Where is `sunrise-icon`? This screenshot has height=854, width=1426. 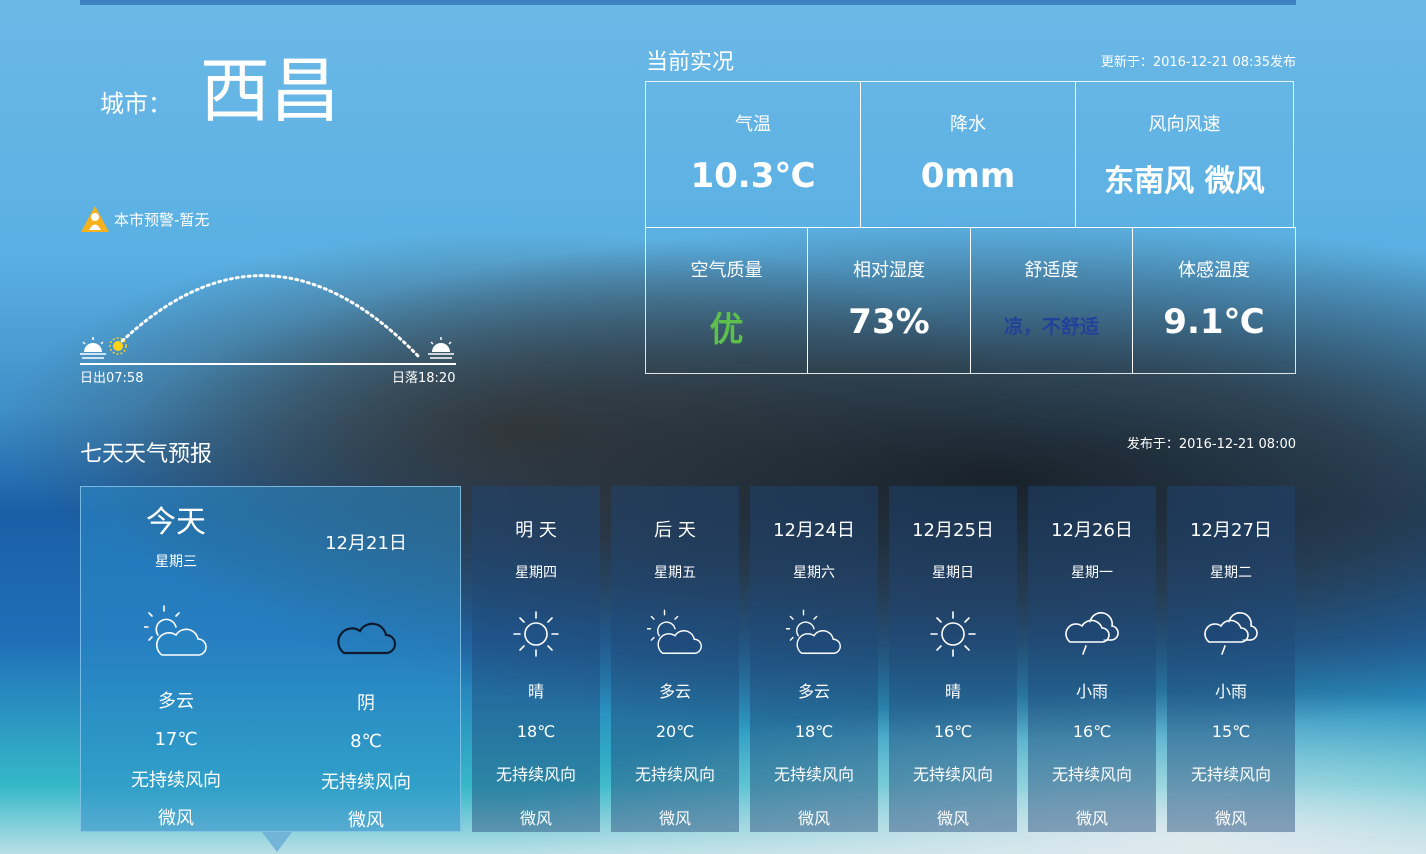
sunrise-icon is located at coordinates (93, 348).